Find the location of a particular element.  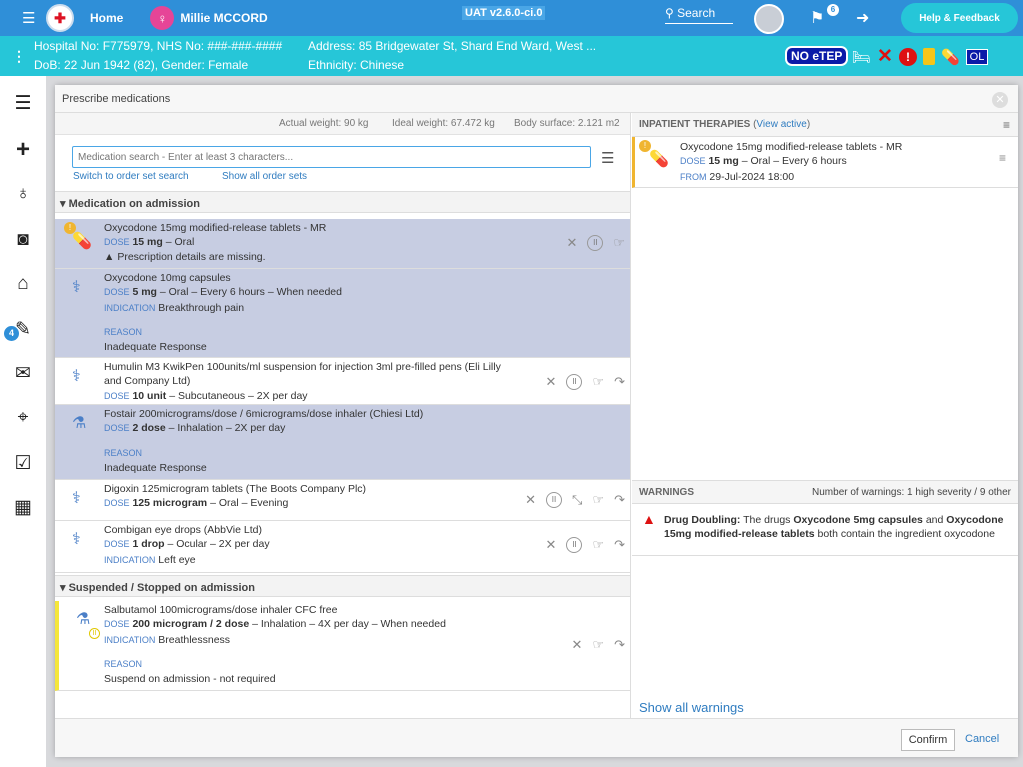

inpatient-therapies-header: INPATIENT THERAPIES (View active) ≡ is located at coordinates (825, 125).